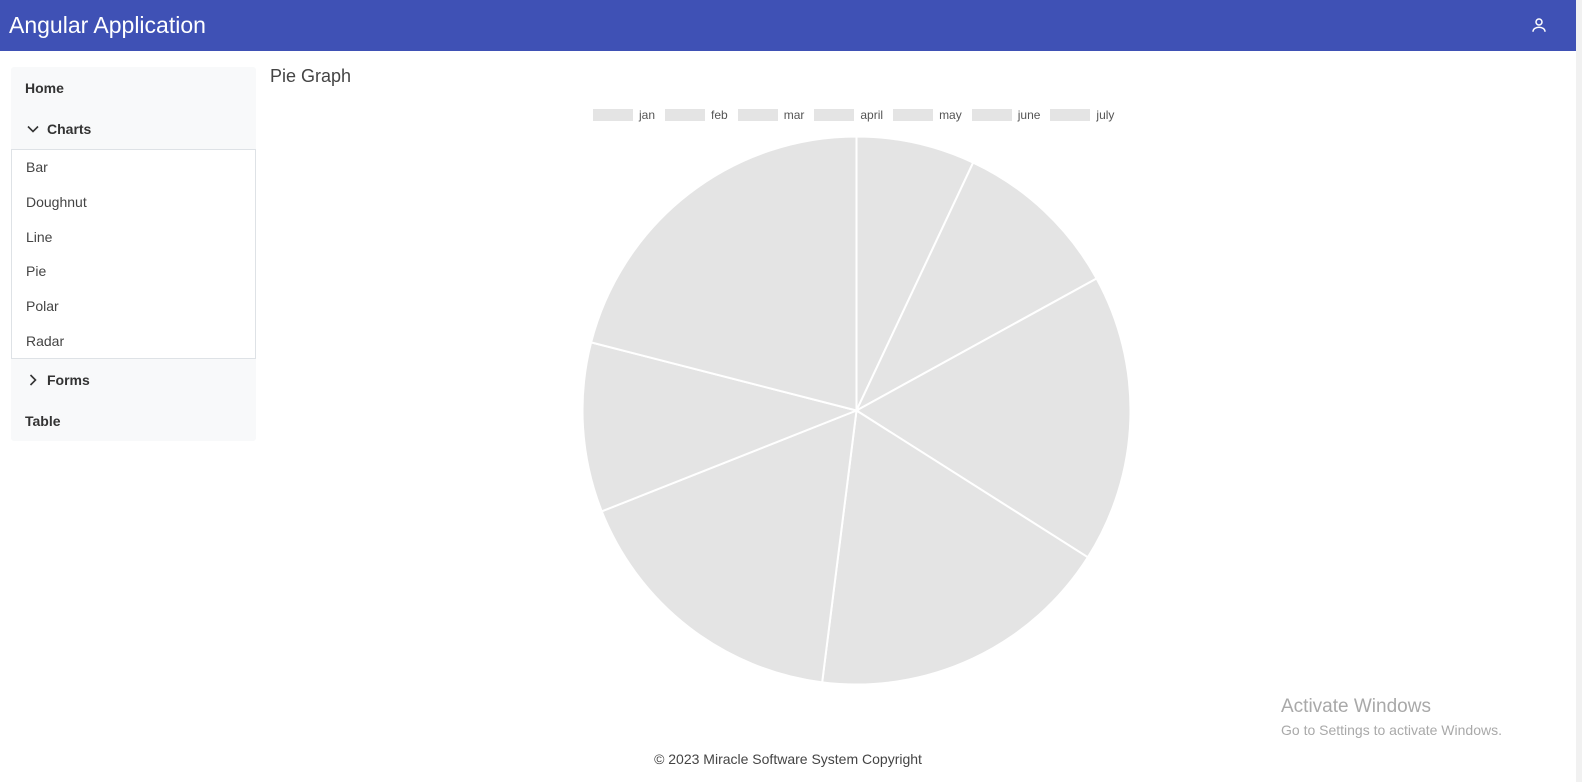  What do you see at coordinates (1539, 25) in the screenshot?
I see `user-icon` at bounding box center [1539, 25].